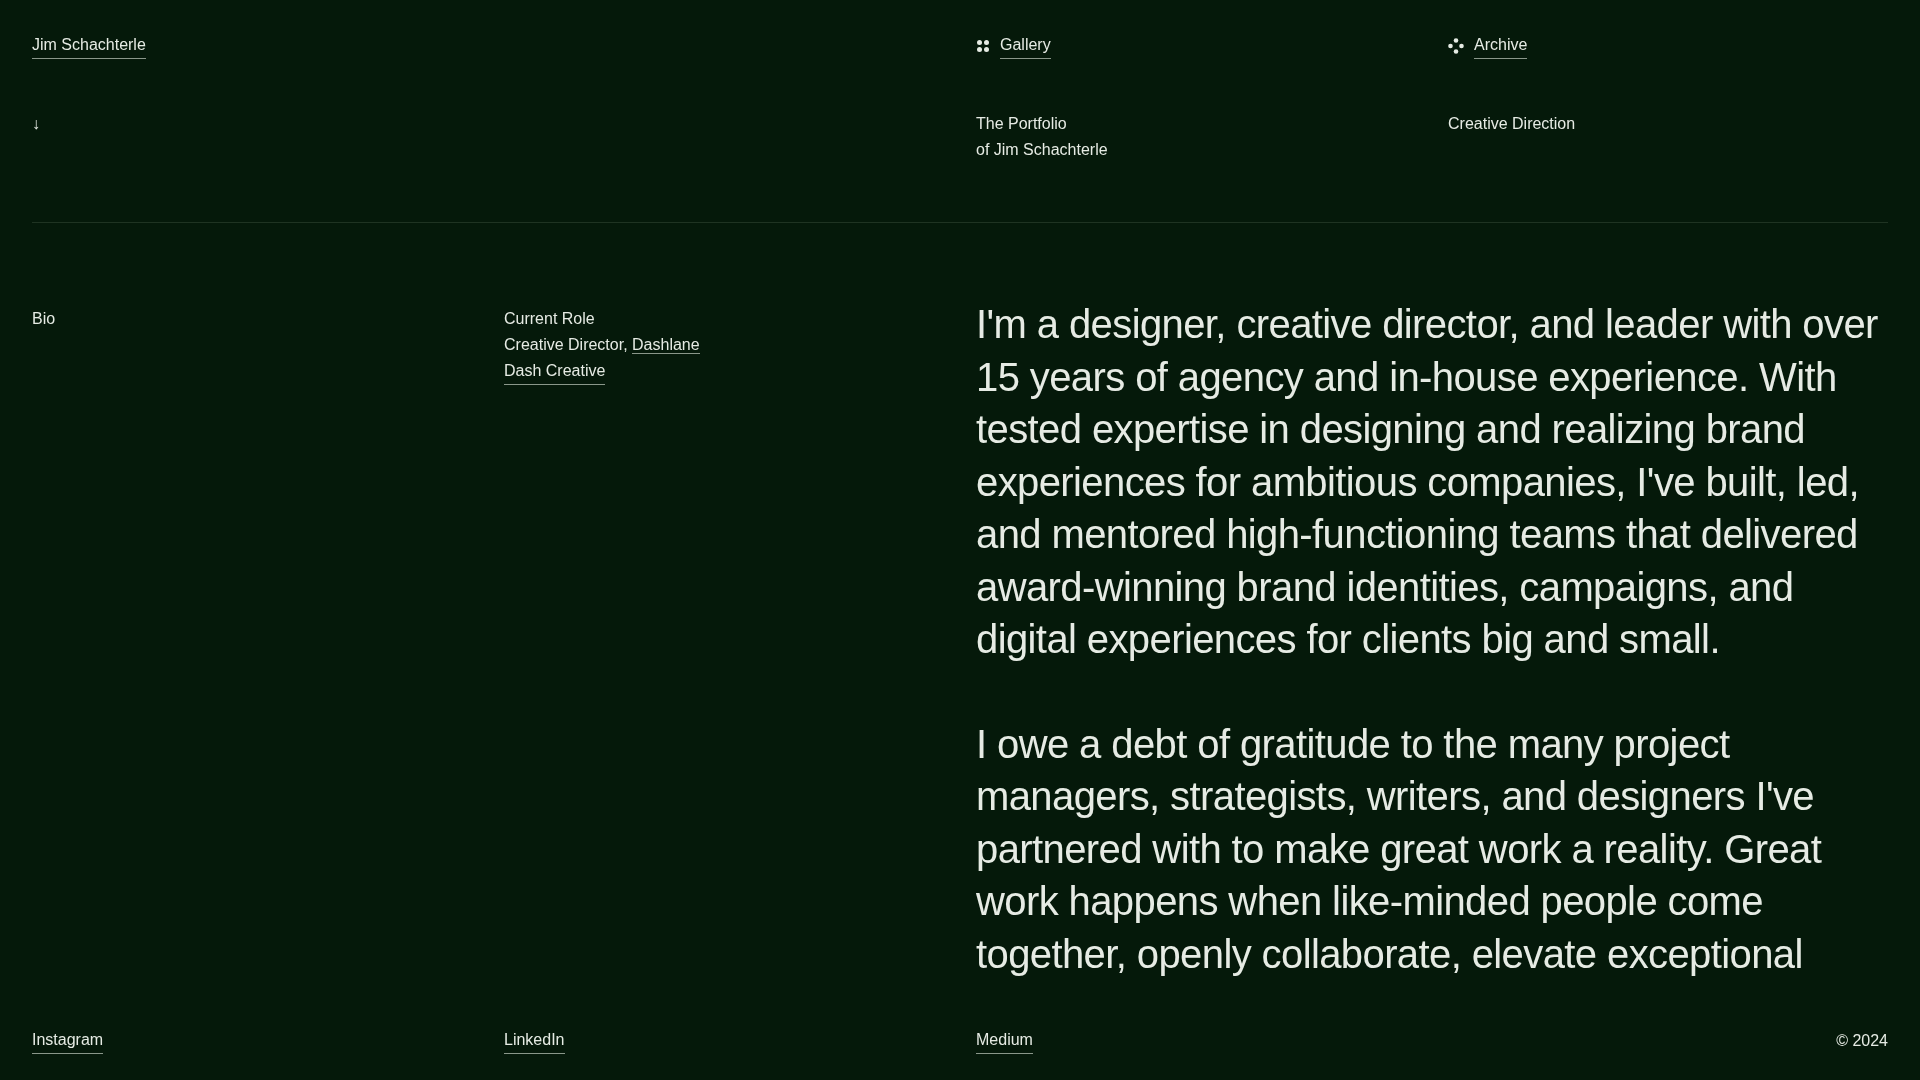 The height and width of the screenshot is (1080, 1920). I want to click on social-link: Instagram, so click(68, 1040).